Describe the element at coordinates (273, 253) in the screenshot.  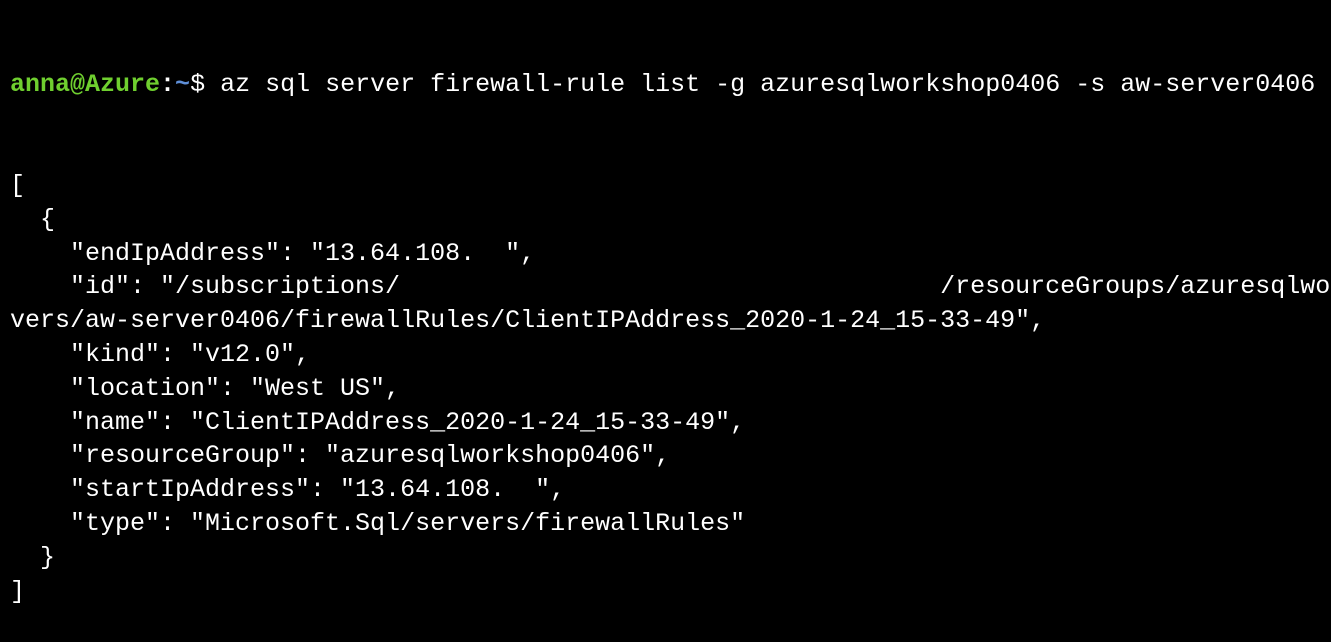
I see `output-line: "endIpAddress": "13.64.108. ",` at that location.